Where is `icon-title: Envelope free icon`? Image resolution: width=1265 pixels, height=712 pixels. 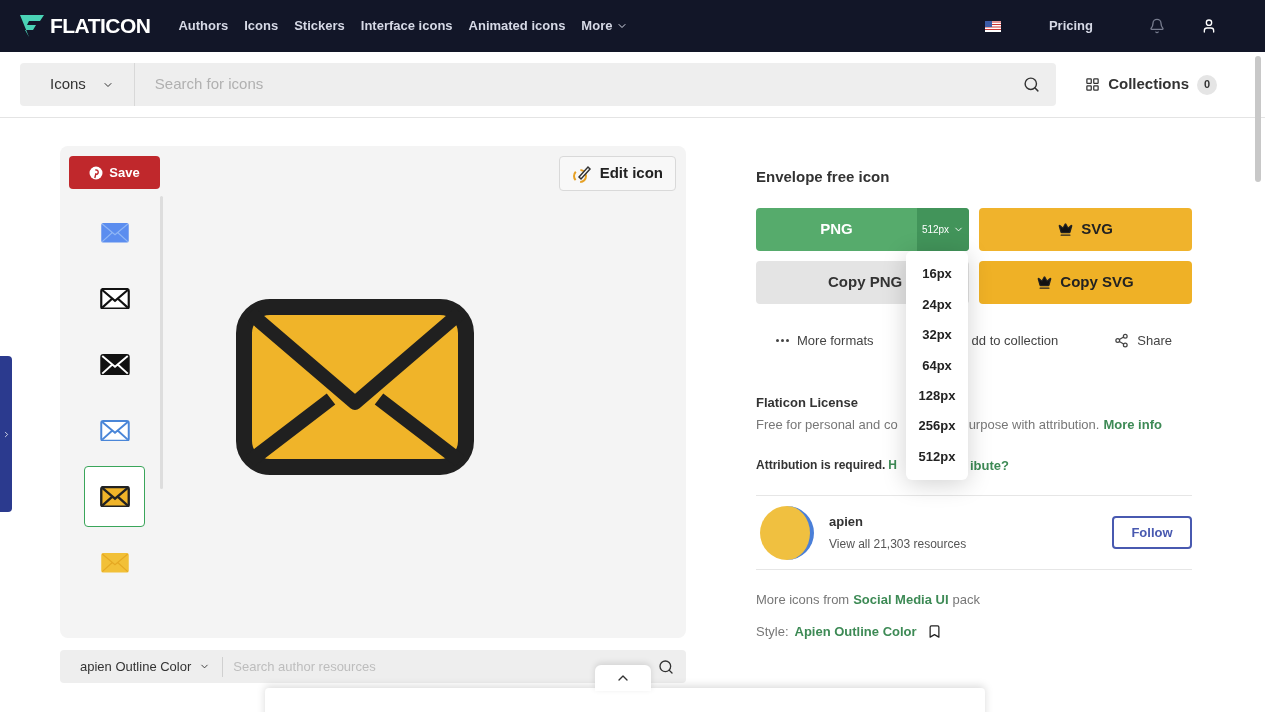
icon-title: Envelope free icon is located at coordinates (823, 177).